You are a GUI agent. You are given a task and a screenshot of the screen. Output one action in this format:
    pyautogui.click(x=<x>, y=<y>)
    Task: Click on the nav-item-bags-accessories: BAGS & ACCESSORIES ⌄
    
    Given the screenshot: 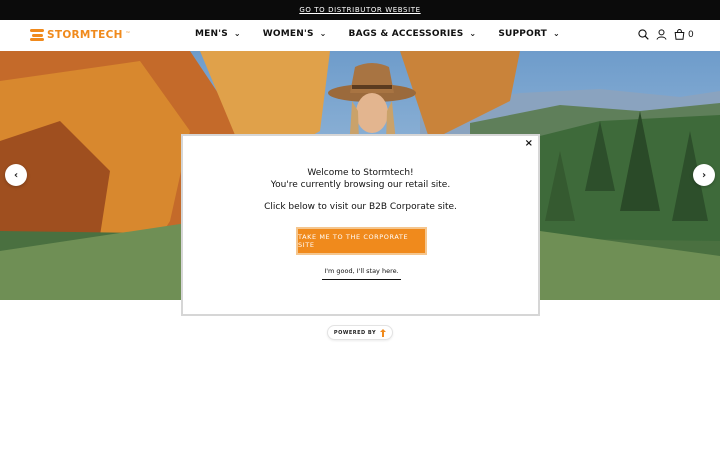 What is the action you would take?
    pyautogui.click(x=413, y=34)
    